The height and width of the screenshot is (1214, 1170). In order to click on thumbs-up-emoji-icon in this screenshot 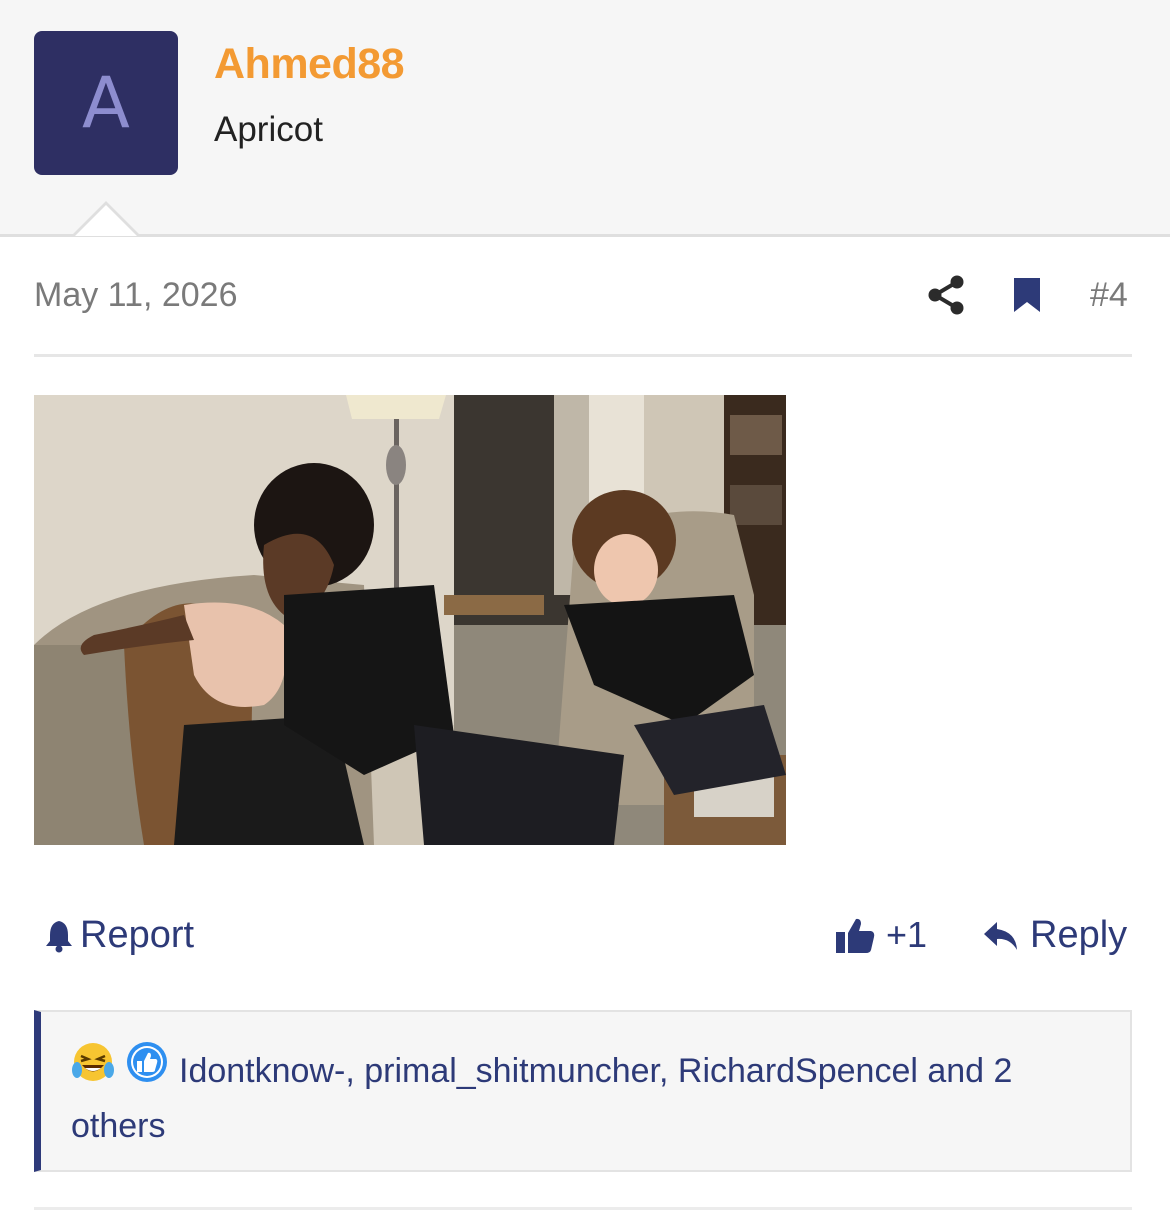, I will do `click(147, 1069)`.